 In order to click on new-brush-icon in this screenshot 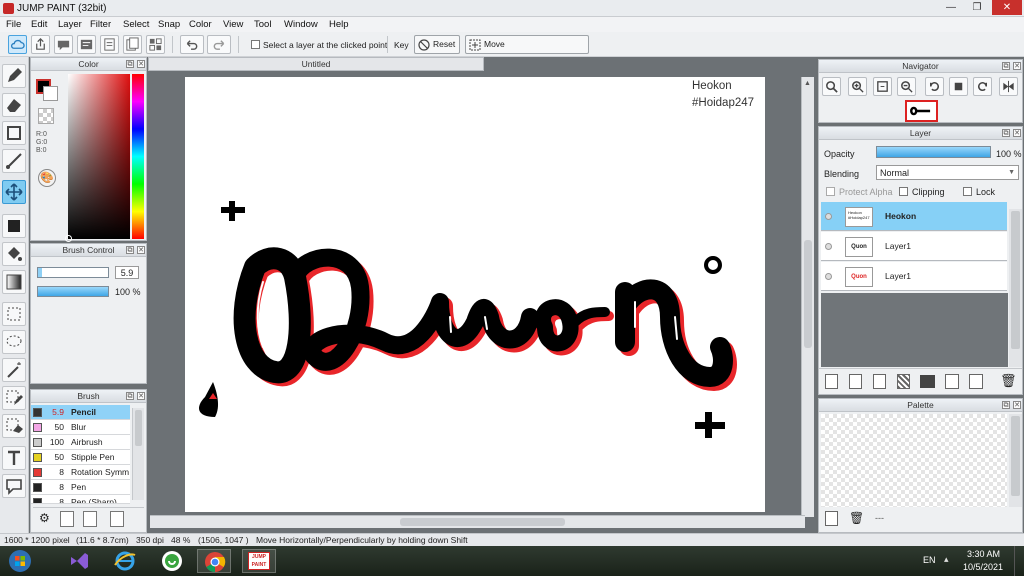, I will do `click(67, 519)`.